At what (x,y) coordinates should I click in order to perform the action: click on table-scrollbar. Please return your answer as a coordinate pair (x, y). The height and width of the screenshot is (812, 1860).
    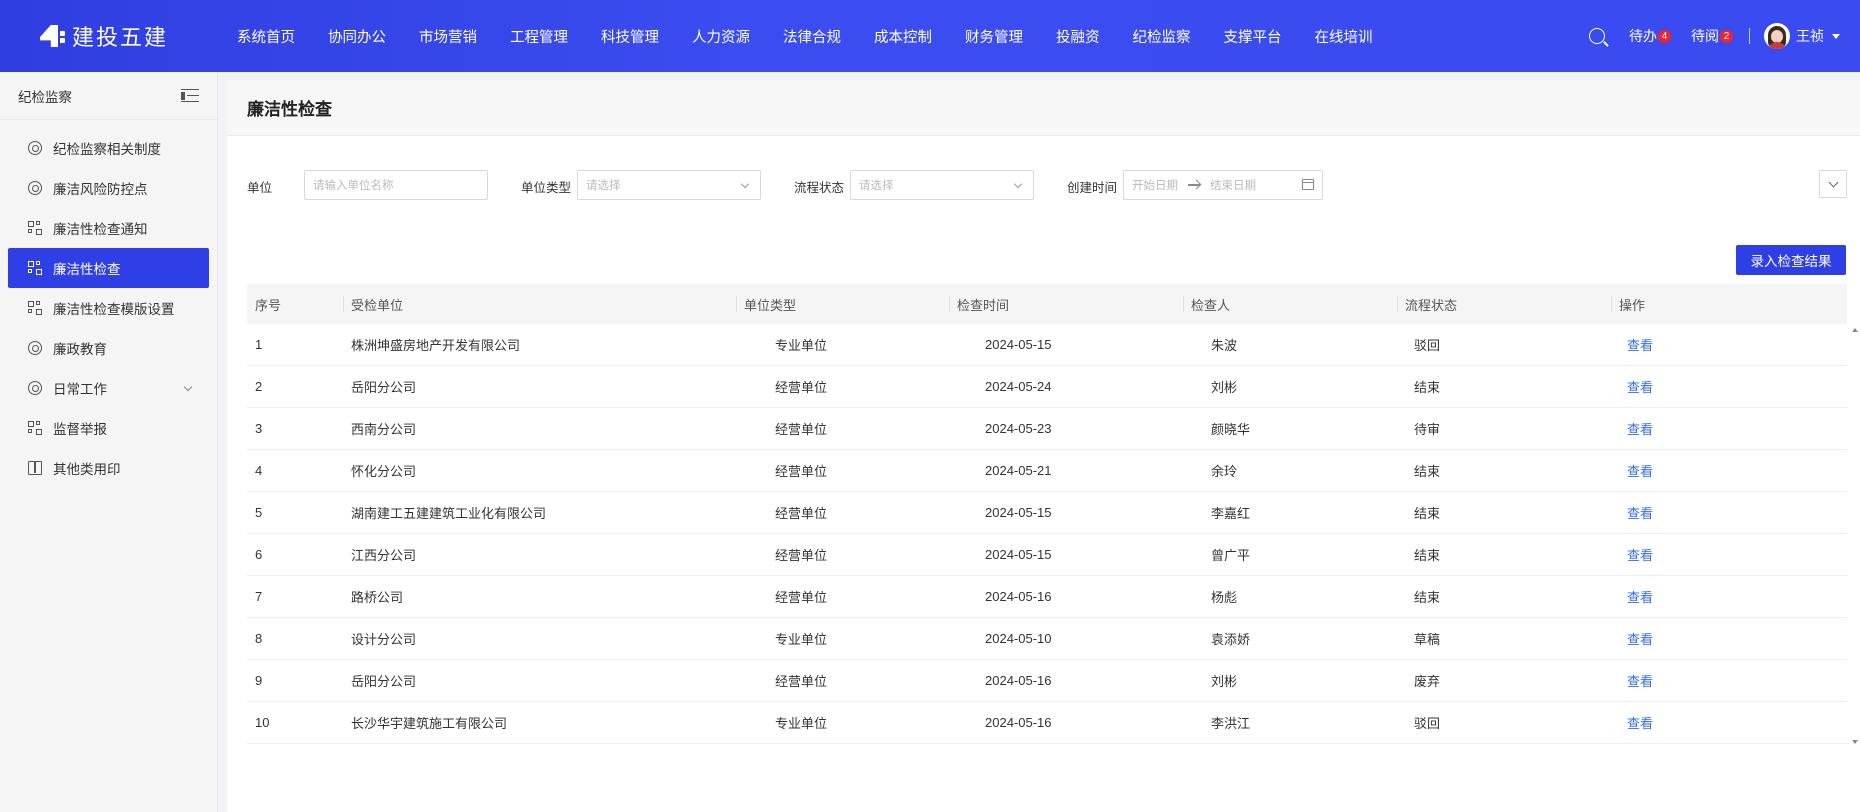
    Looking at the image, I should click on (1855, 534).